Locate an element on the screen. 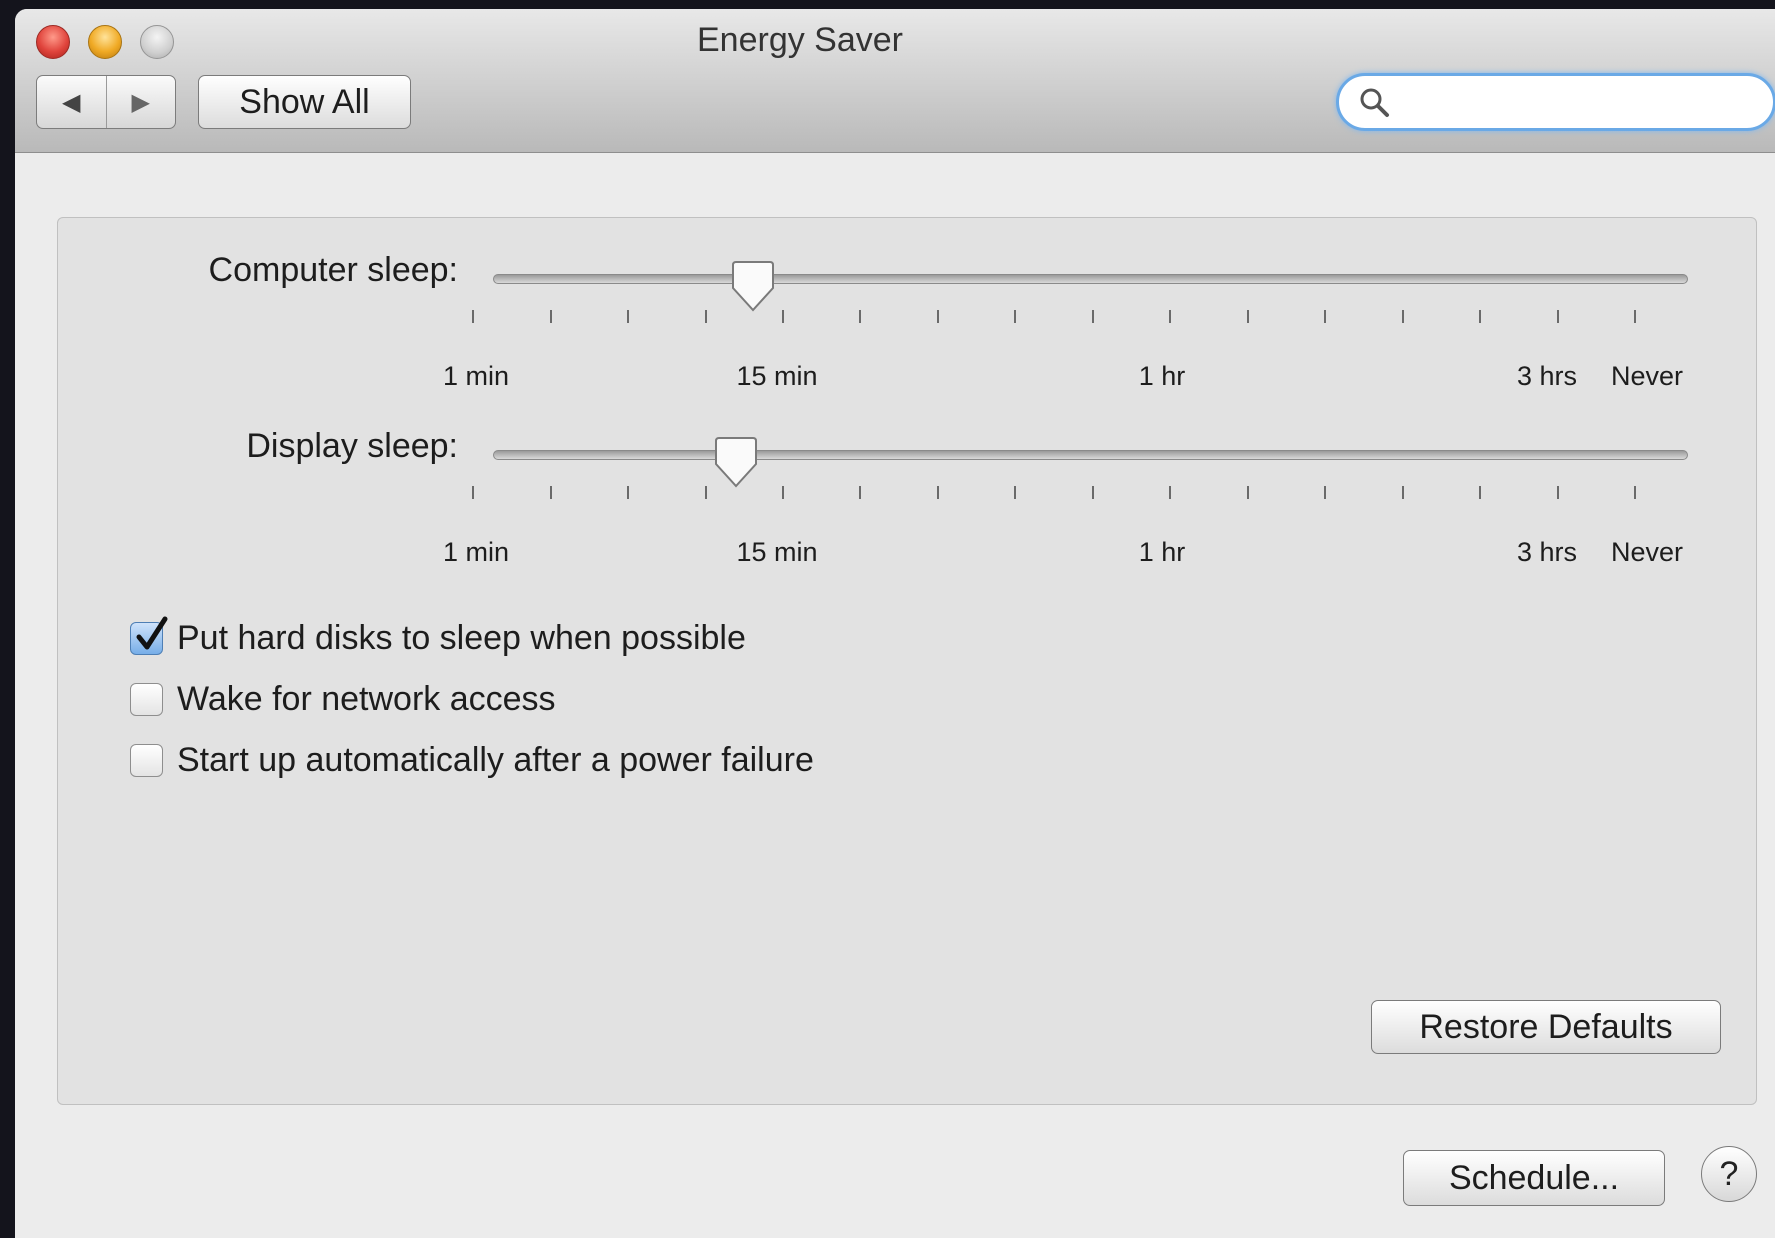  computer-sleep-tick-label: 1 hr is located at coordinates (1162, 376).